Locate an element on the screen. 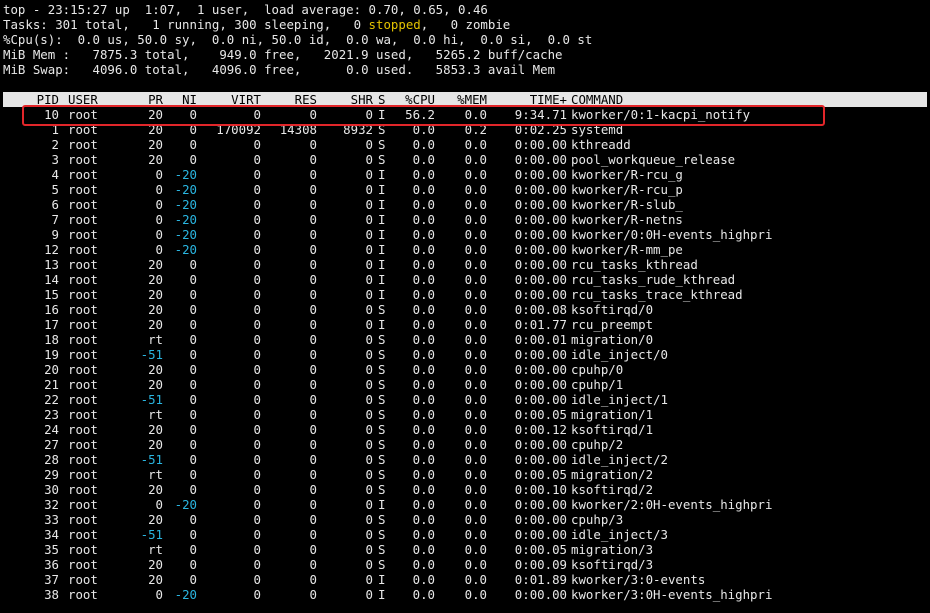  cell-command: idle_inject/1 is located at coordinates (619, 399).